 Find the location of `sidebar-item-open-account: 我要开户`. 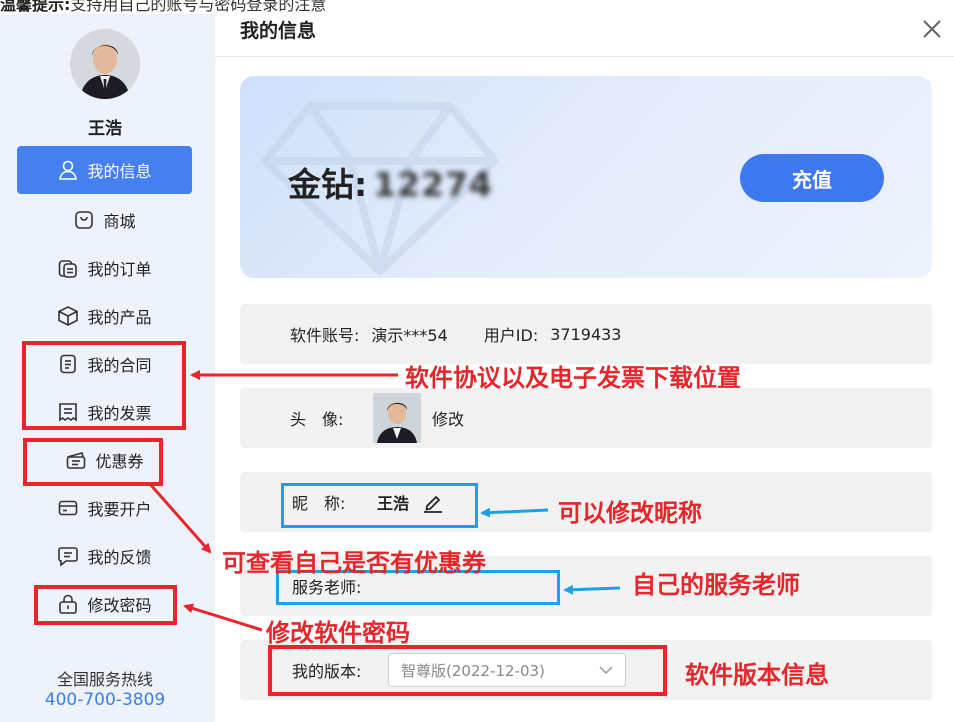

sidebar-item-open-account: 我要开户 is located at coordinates (104, 508).